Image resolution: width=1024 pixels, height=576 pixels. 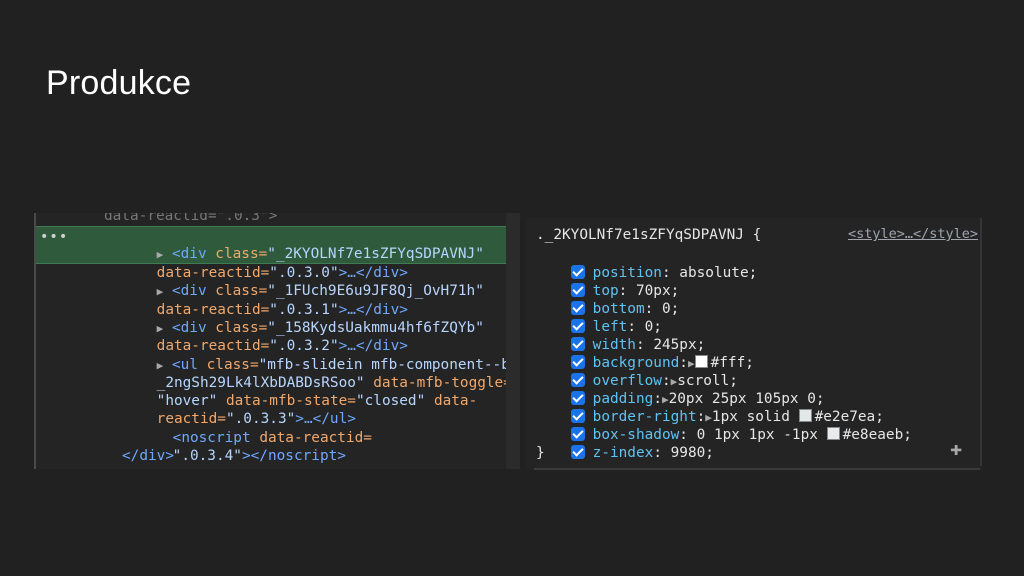 What do you see at coordinates (625, 443) in the screenshot?
I see `css-property-z-index: z-index: 9980;` at bounding box center [625, 443].